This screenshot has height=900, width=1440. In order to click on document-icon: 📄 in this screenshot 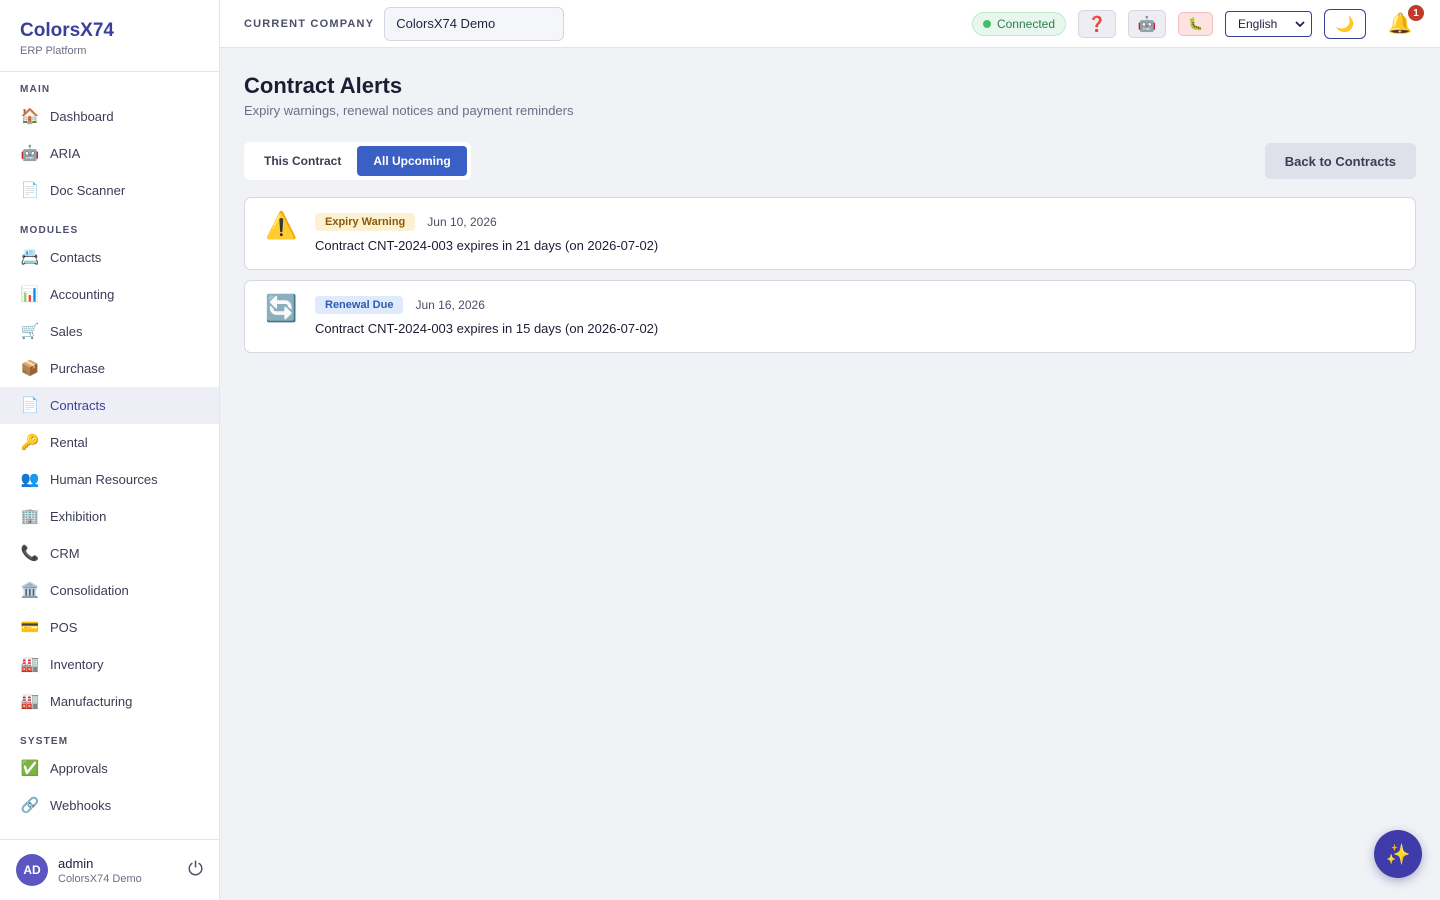, I will do `click(30, 190)`.